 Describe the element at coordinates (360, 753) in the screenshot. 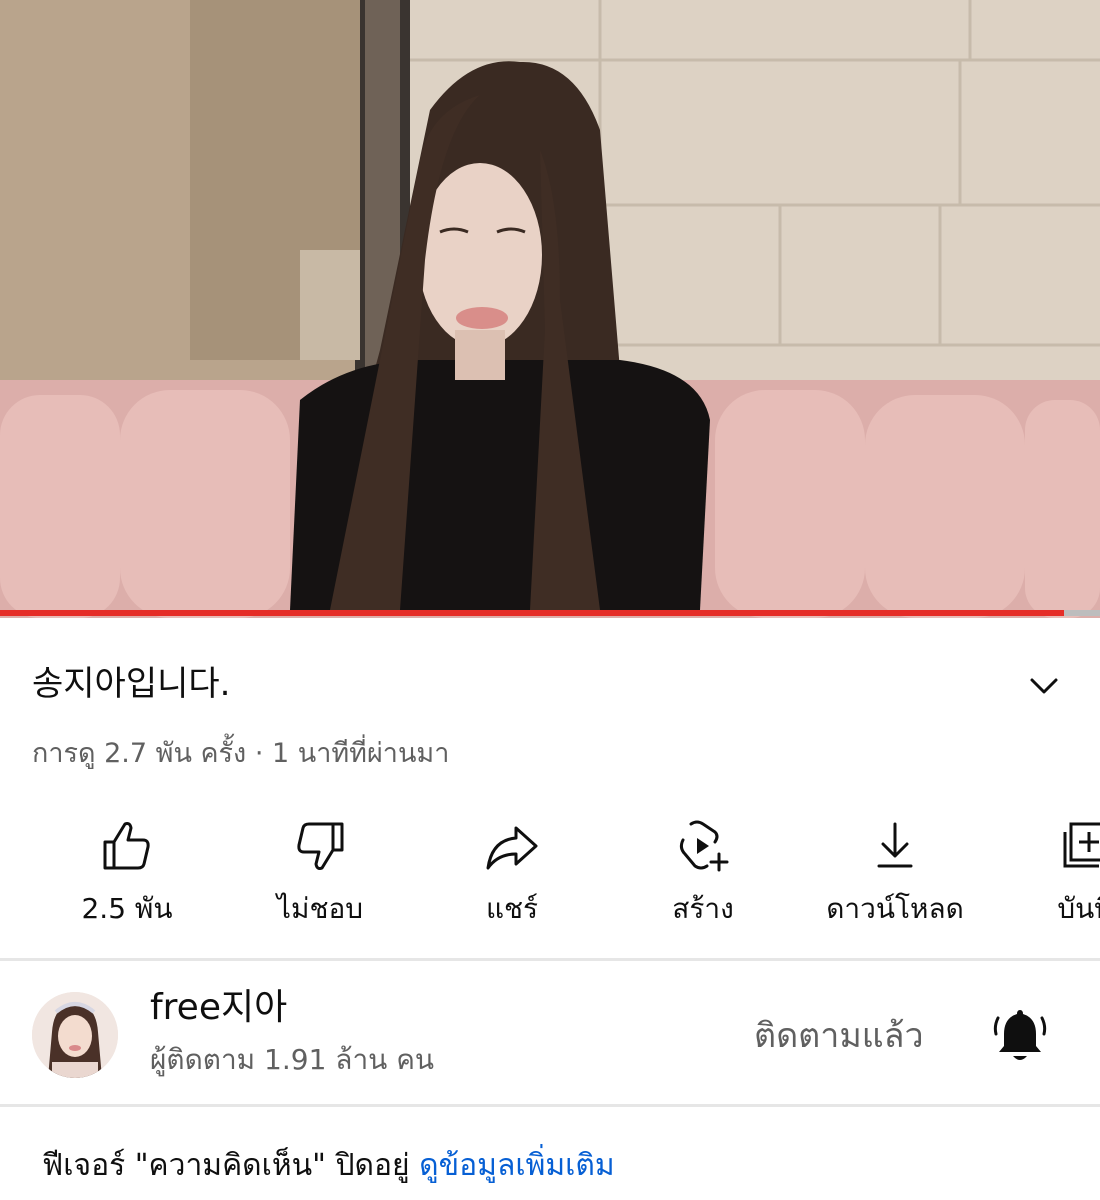

I see `upload-time: 1 นาทีที่ผ่านมา` at that location.